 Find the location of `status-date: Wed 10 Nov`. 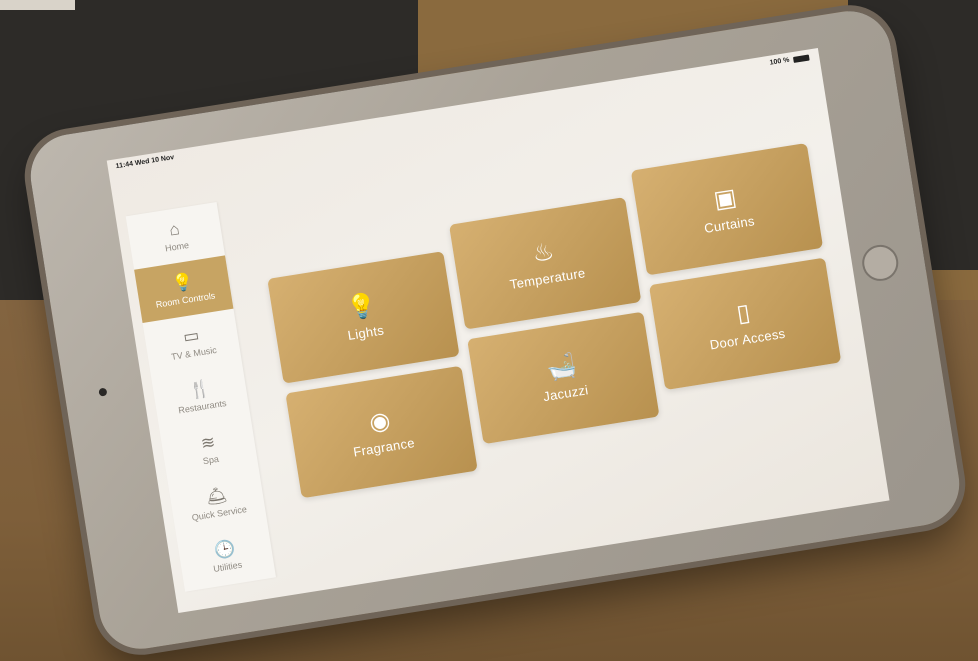

status-date: Wed 10 Nov is located at coordinates (154, 161).